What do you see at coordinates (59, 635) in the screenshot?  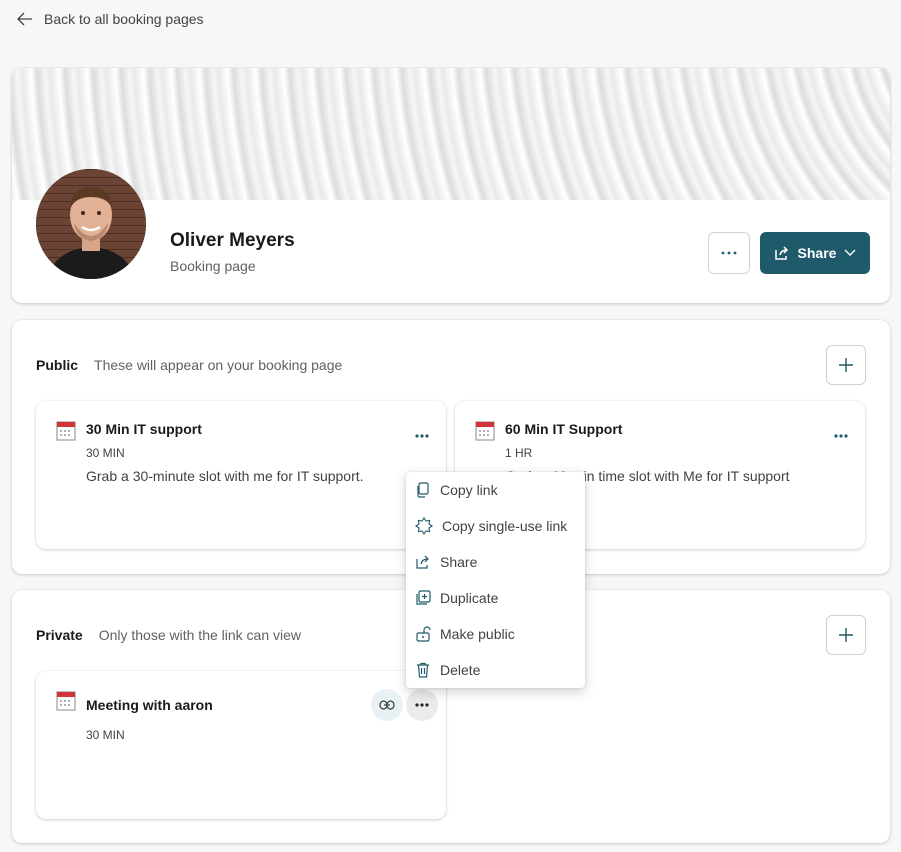 I see `private-section-label: Private` at bounding box center [59, 635].